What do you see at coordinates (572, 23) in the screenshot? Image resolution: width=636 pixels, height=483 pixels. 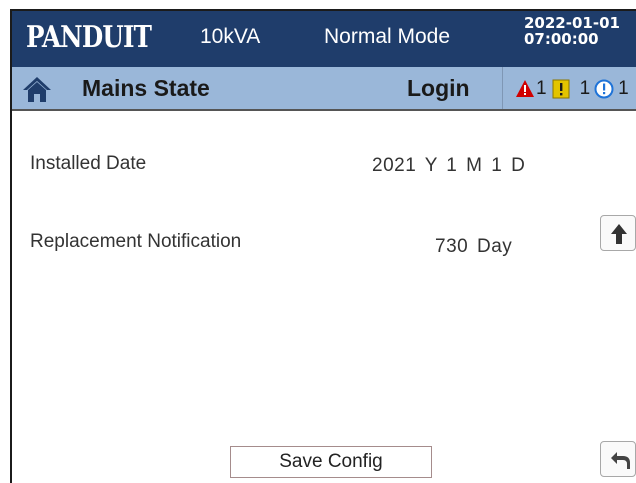 I see `date-text: 2022-01-01` at bounding box center [572, 23].